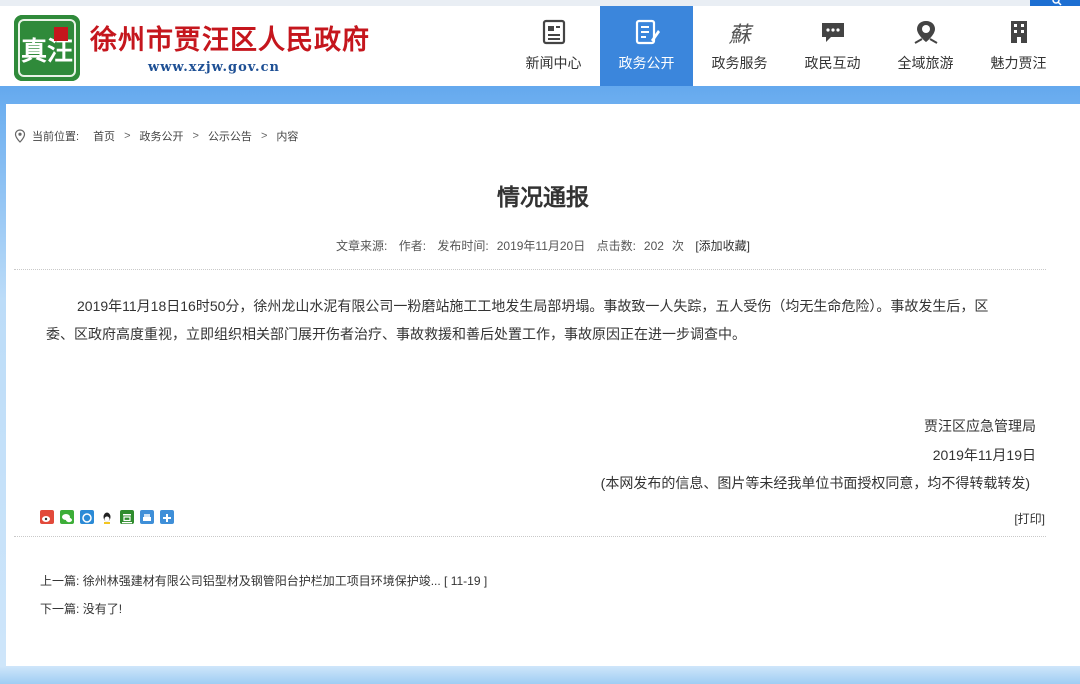 This screenshot has width=1080, height=684. I want to click on nav-label: 全域旅游, so click(925, 63).